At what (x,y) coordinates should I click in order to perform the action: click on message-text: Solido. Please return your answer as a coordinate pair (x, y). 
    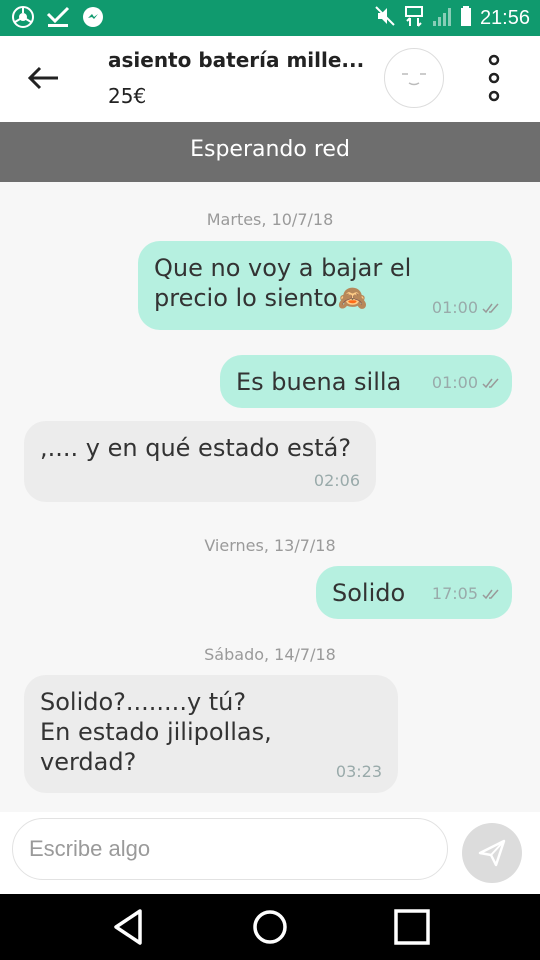
    Looking at the image, I should click on (369, 593).